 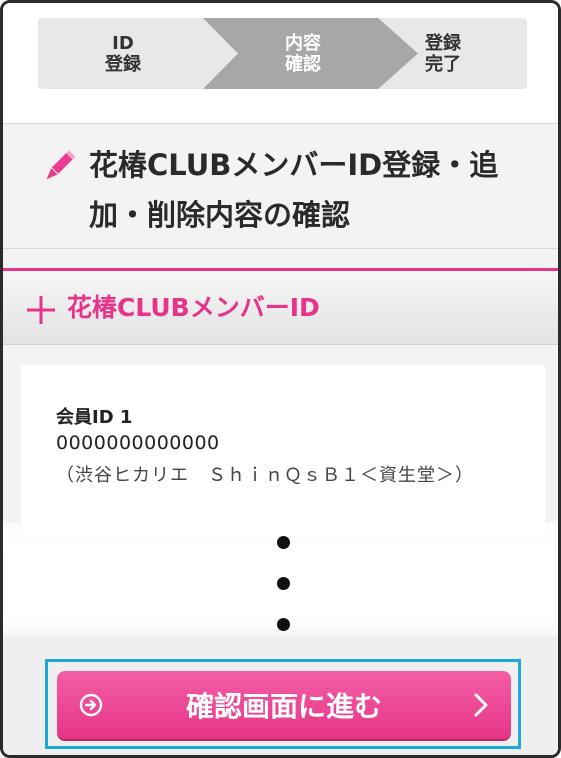 I want to click on chevron-right-icon, so click(x=481, y=705).